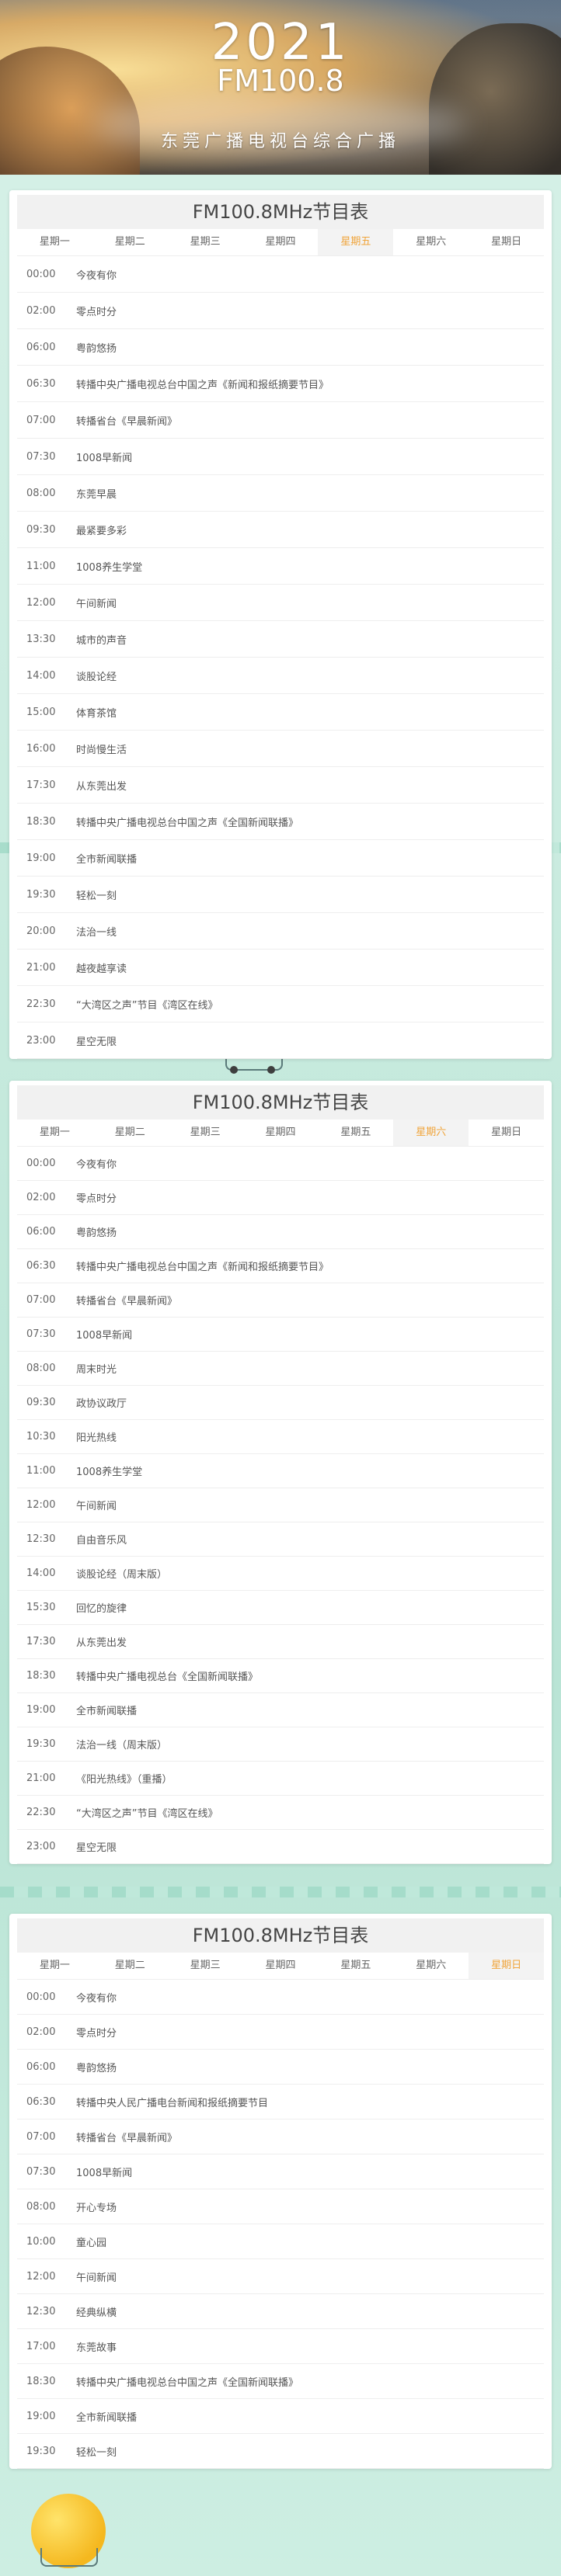  What do you see at coordinates (110, 1472) in the screenshot?
I see `program-name: 1008养生学堂` at bounding box center [110, 1472].